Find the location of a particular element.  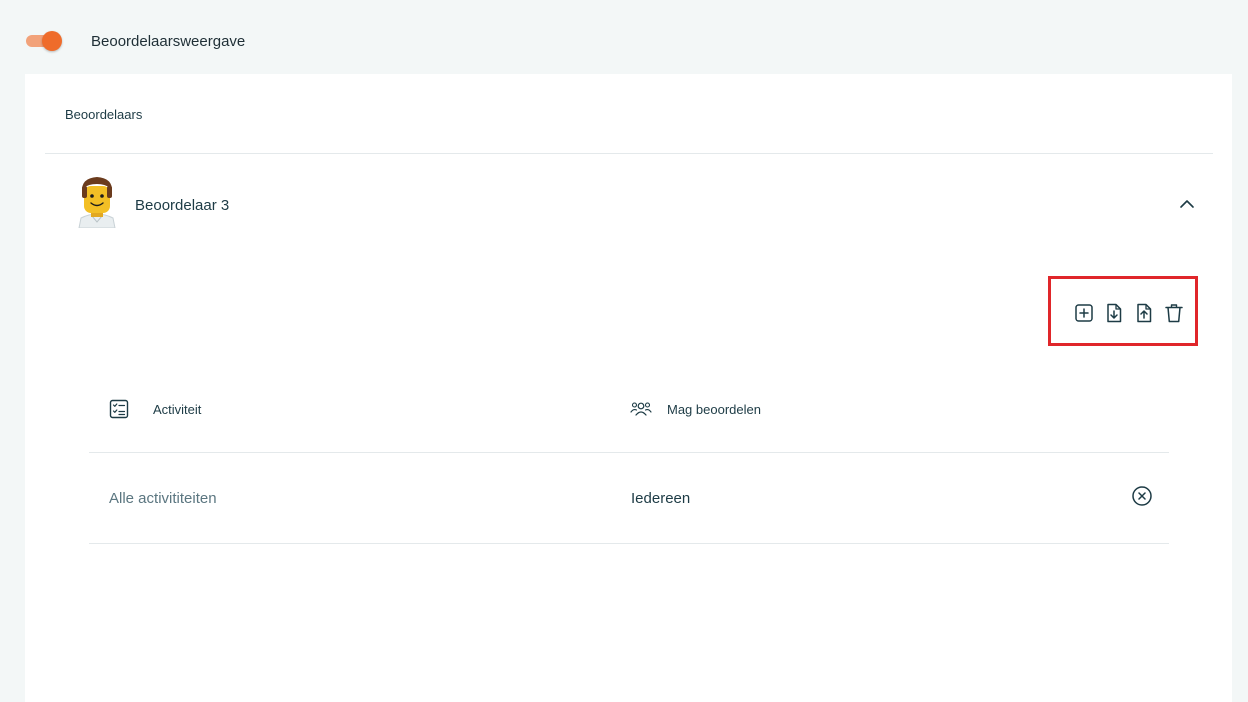

table-header: Activiteit Mag beoordelen is located at coordinates (629, 413).